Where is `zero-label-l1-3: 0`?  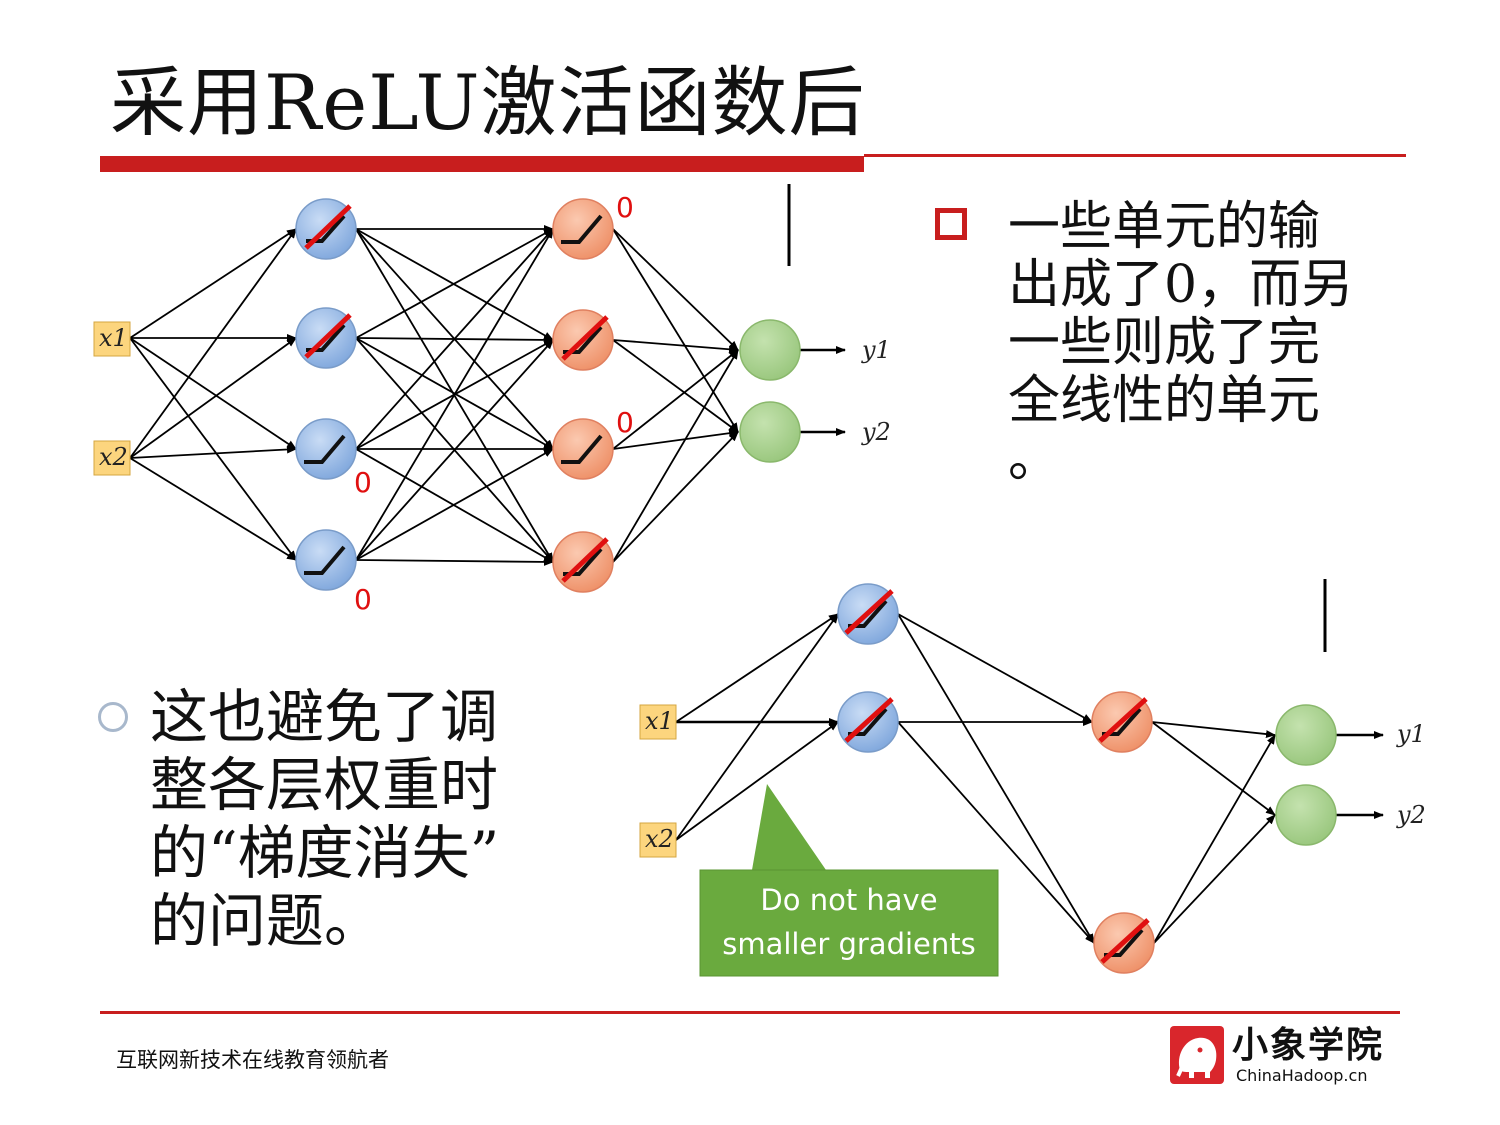 zero-label-l1-3: 0 is located at coordinates (363, 482).